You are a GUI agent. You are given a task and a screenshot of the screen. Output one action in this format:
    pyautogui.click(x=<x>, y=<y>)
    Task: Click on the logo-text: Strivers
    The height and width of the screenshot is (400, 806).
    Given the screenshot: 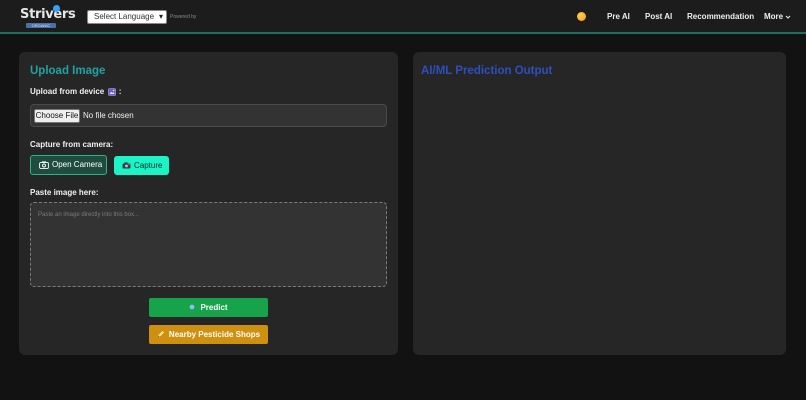 What is the action you would take?
    pyautogui.click(x=48, y=14)
    